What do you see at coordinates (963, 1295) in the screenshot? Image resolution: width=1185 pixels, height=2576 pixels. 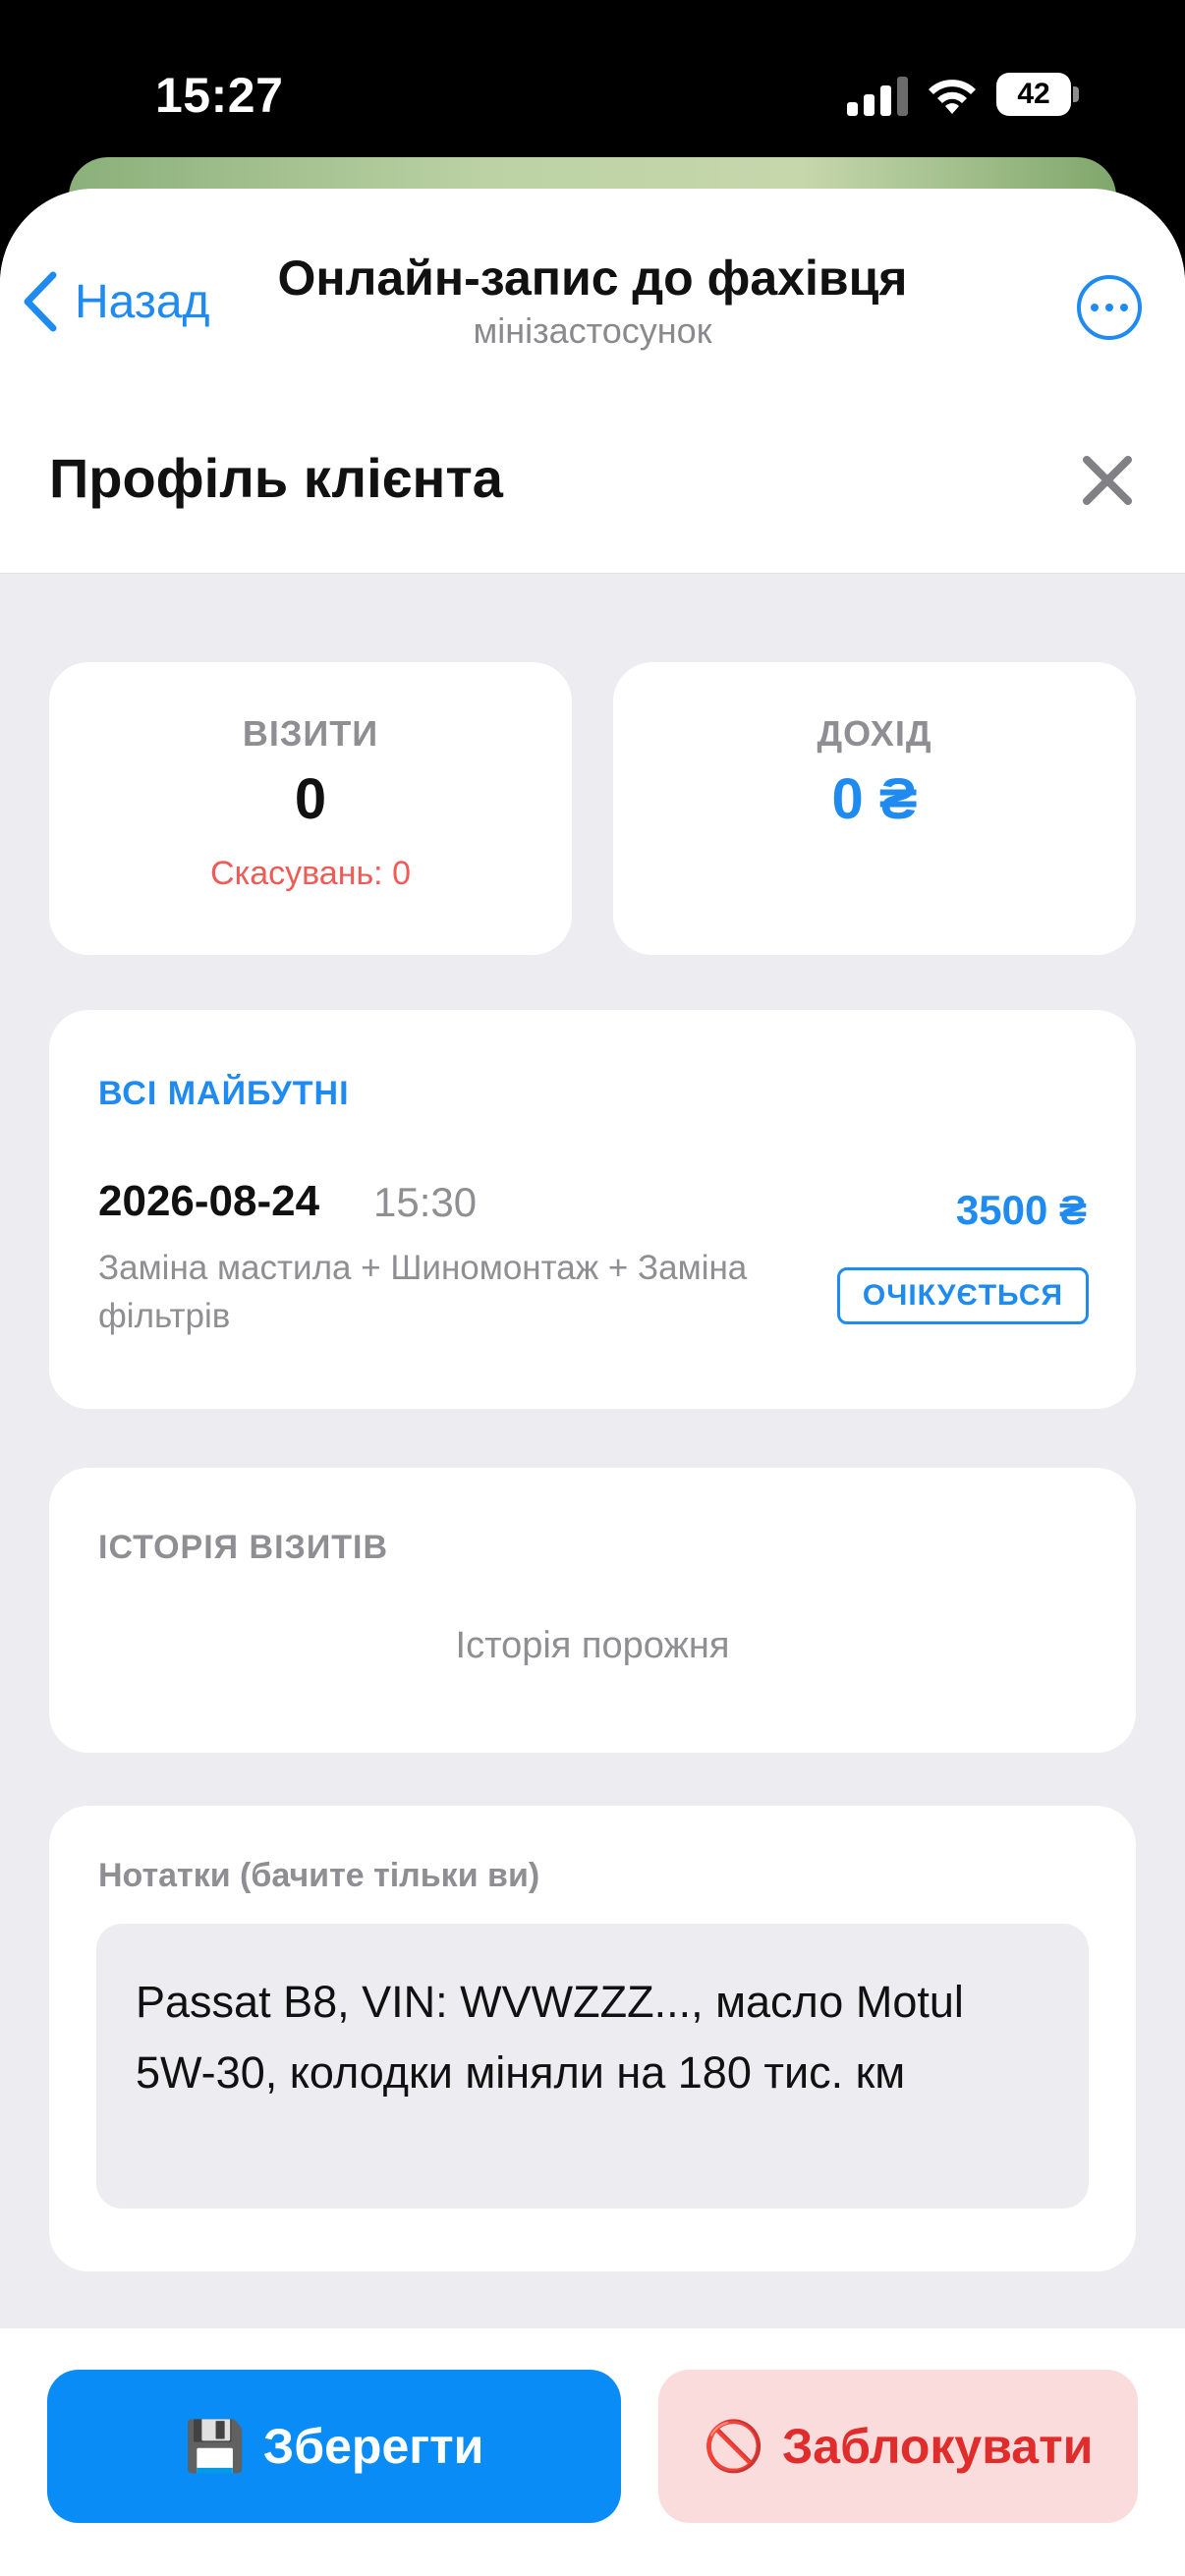 I see `status-badge: ОЧІКУЄТЬСЯ` at bounding box center [963, 1295].